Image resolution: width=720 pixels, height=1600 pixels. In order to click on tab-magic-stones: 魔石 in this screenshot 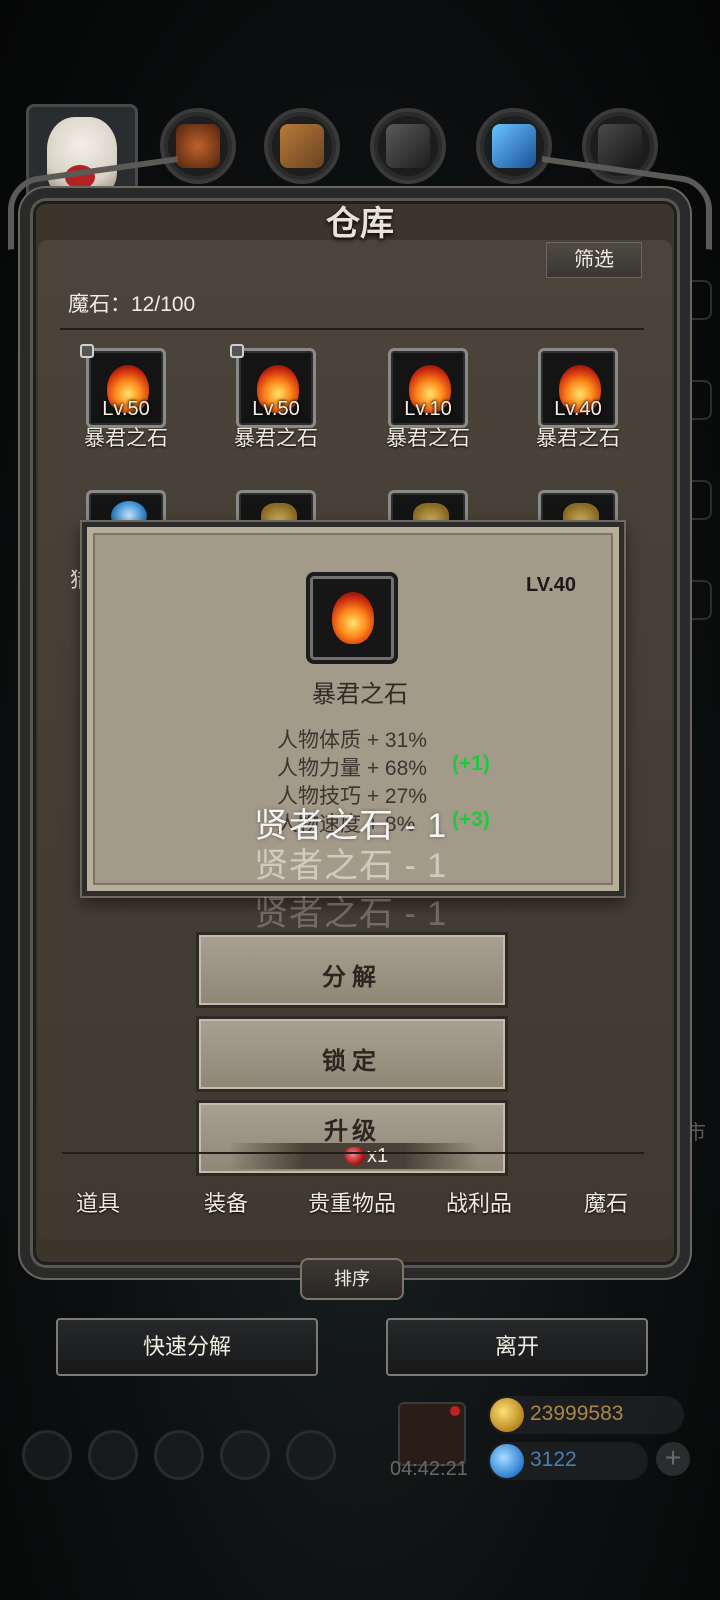, I will do `click(606, 1202)`.